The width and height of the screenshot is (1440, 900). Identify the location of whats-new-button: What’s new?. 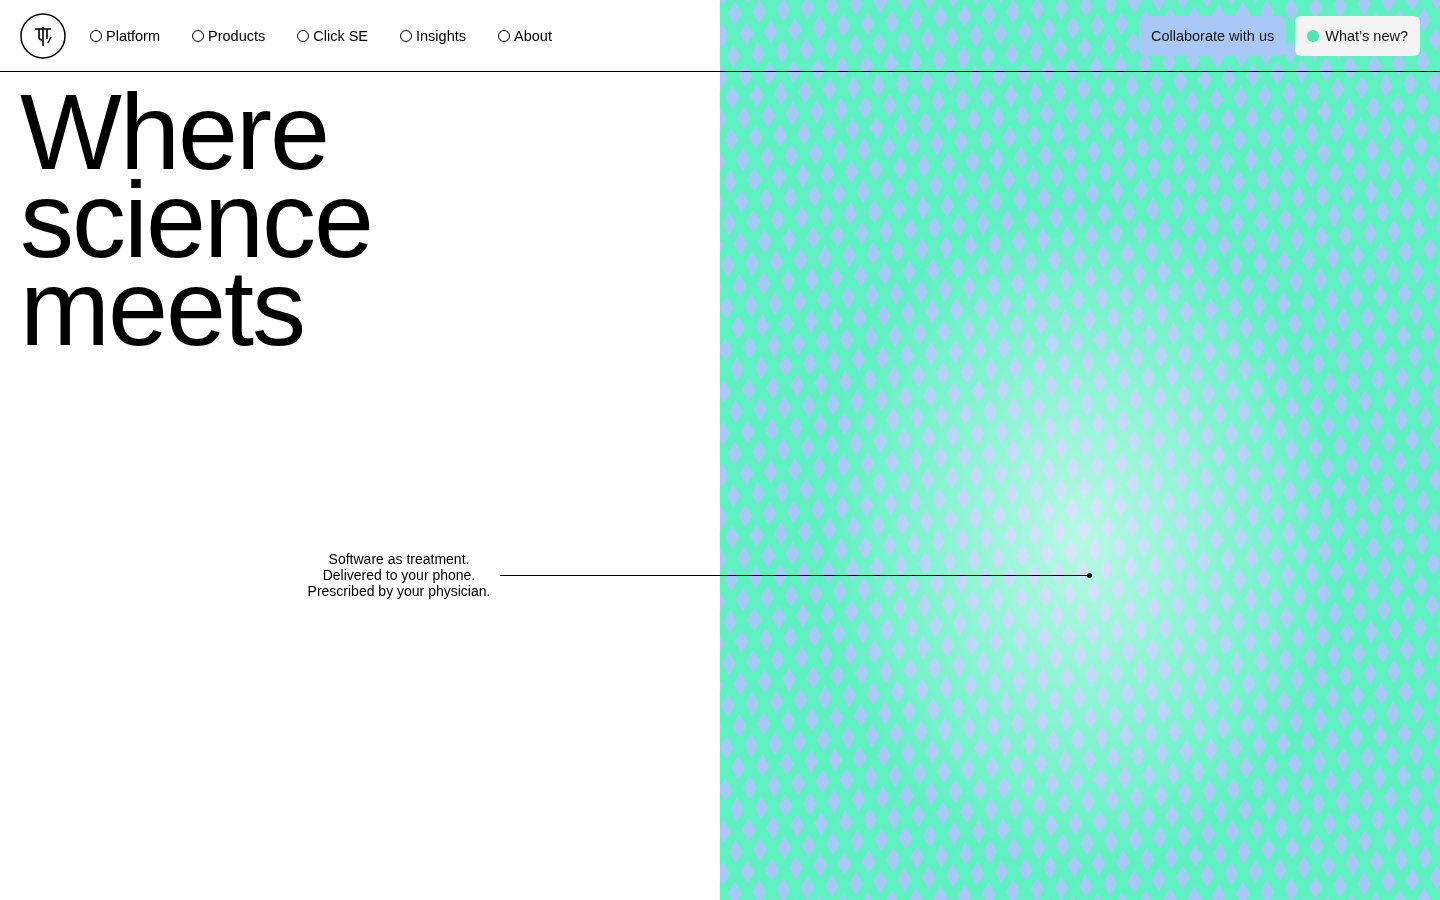
(1357, 35).